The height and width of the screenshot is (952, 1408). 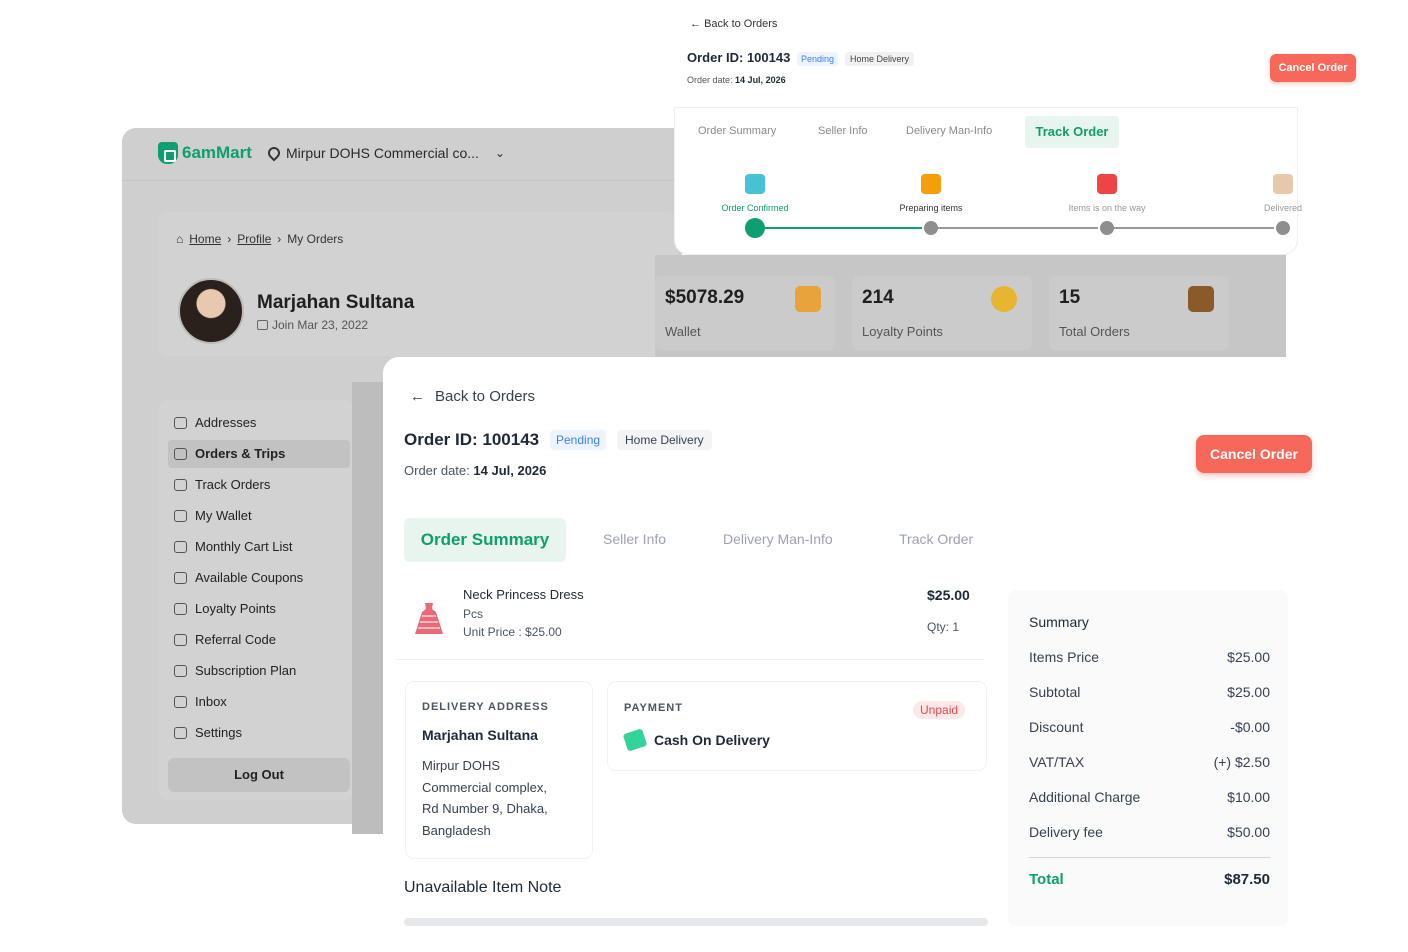 What do you see at coordinates (229, 453) in the screenshot?
I see `menu-item-orders: Orders & Trips` at bounding box center [229, 453].